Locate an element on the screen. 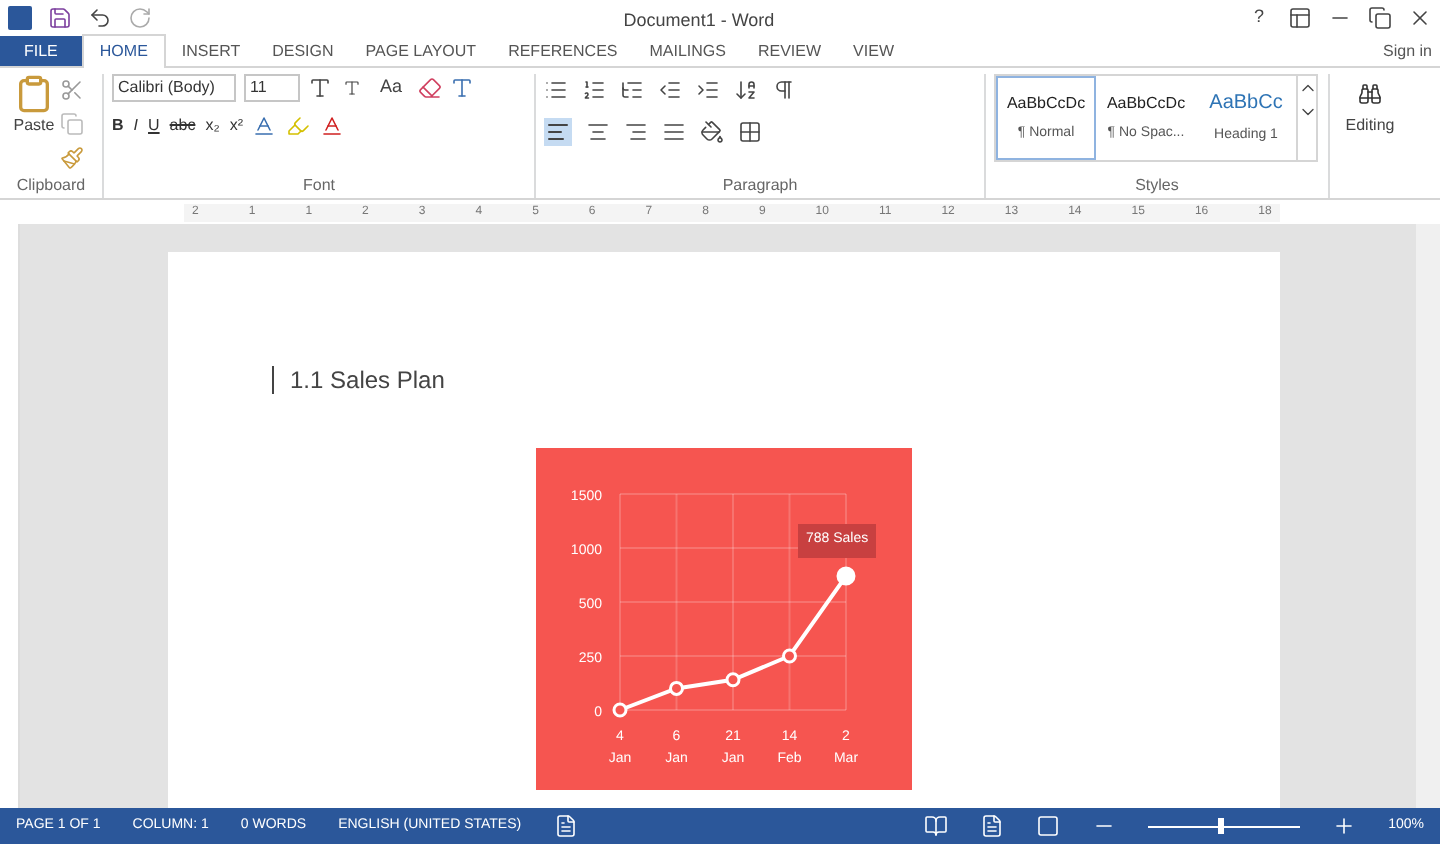 The height and width of the screenshot is (844, 1440). save-icon is located at coordinates (60, 18).